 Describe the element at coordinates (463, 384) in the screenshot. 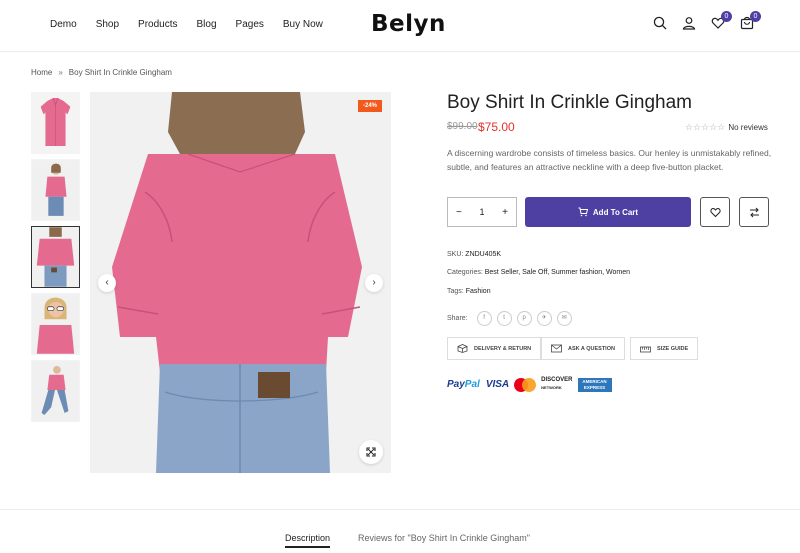

I see `paypal-logo: PayPal` at that location.